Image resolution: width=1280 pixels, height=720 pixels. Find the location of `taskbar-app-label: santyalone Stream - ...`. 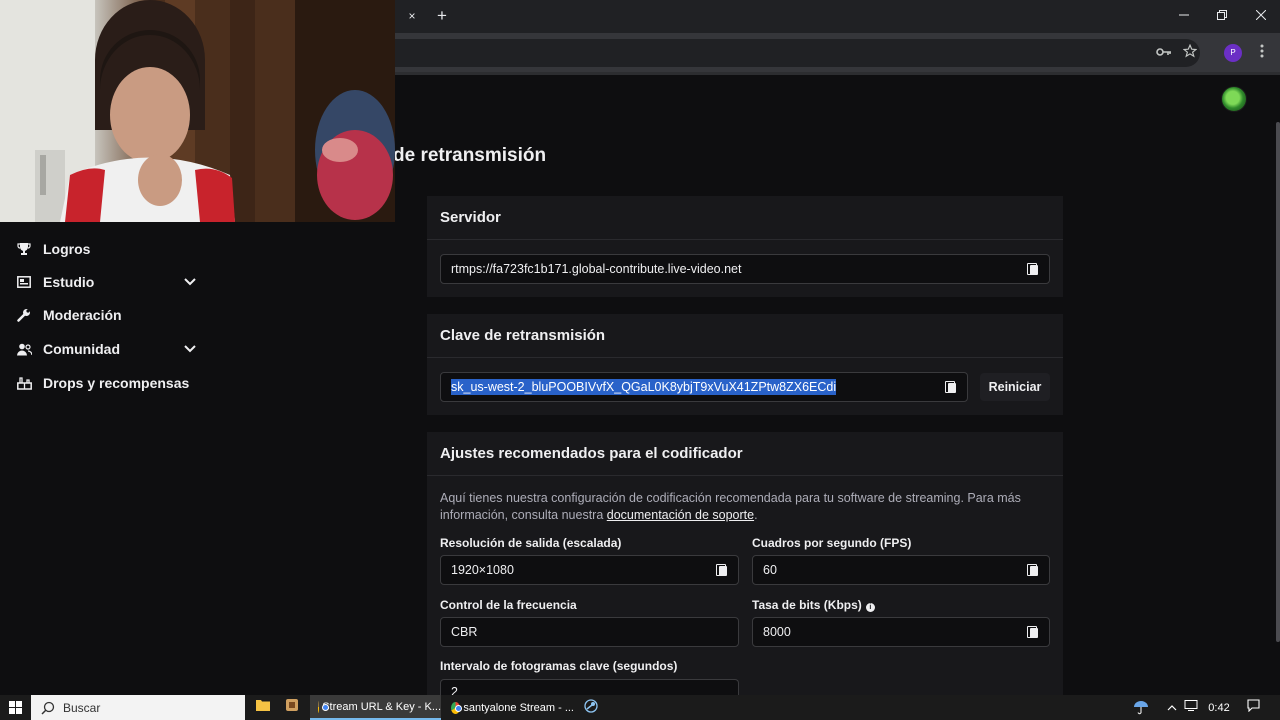

taskbar-app-label: santyalone Stream - ... is located at coordinates (518, 707).